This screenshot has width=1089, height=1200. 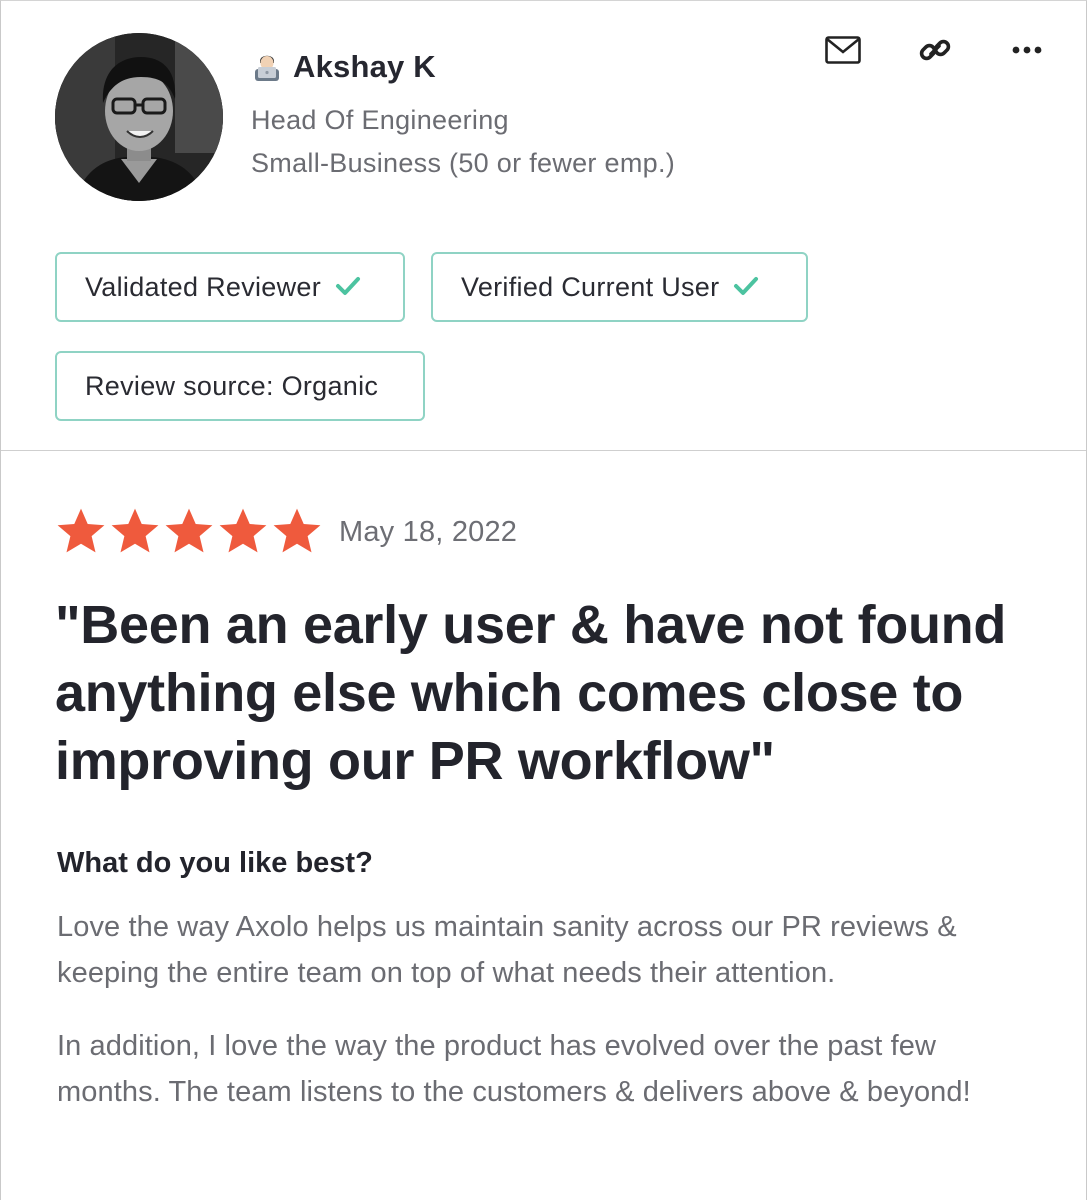 What do you see at coordinates (215, 863) in the screenshot?
I see `review-question: What do you like best?` at bounding box center [215, 863].